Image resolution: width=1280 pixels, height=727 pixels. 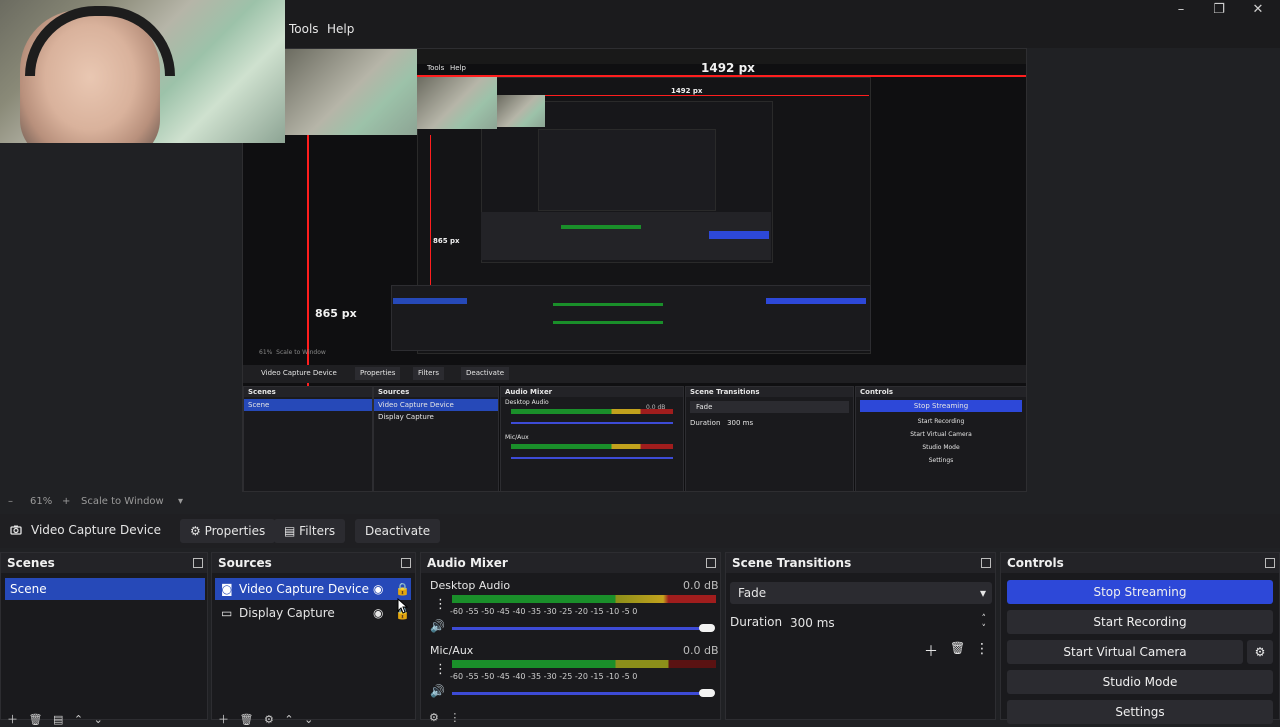 What do you see at coordinates (728, 68) in the screenshot?
I see `nested-width-label: 1492 px` at bounding box center [728, 68].